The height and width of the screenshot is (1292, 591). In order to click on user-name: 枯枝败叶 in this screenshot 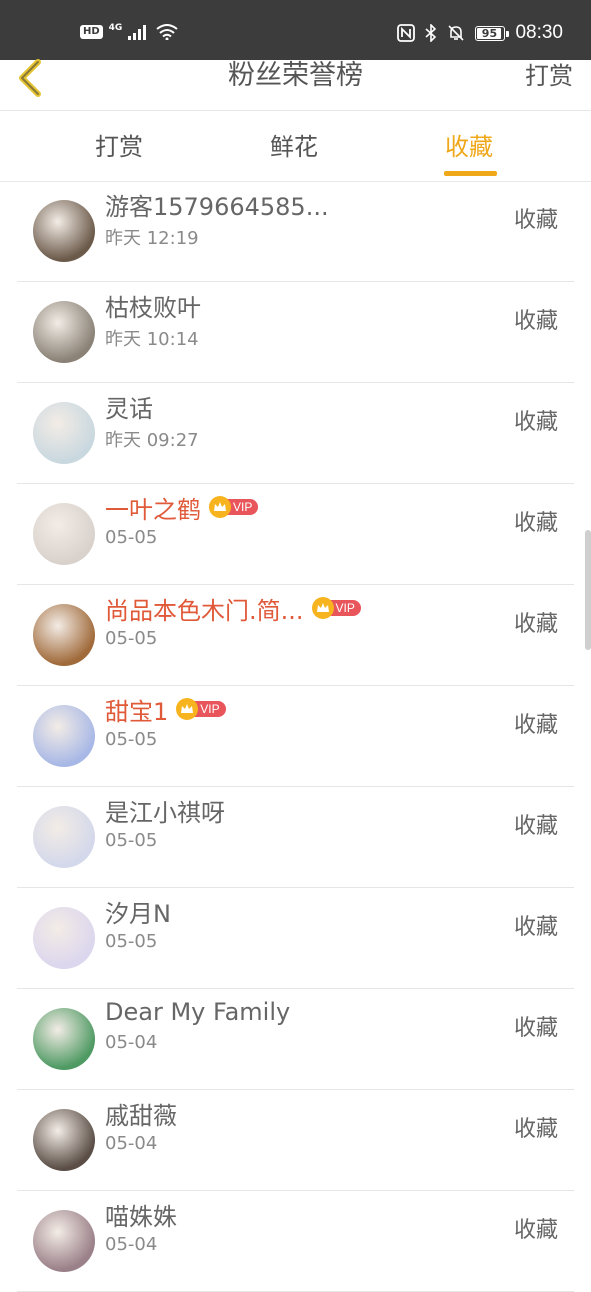, I will do `click(153, 307)`.